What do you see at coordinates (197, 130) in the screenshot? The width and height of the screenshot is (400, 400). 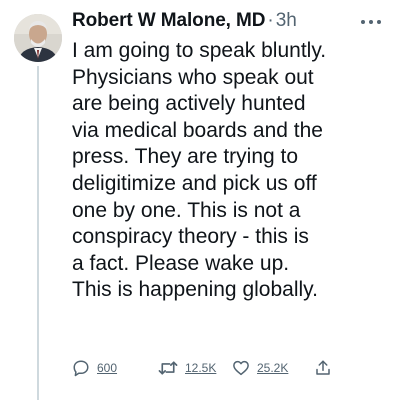 I see `tweet-text-line: via medical boards and the` at bounding box center [197, 130].